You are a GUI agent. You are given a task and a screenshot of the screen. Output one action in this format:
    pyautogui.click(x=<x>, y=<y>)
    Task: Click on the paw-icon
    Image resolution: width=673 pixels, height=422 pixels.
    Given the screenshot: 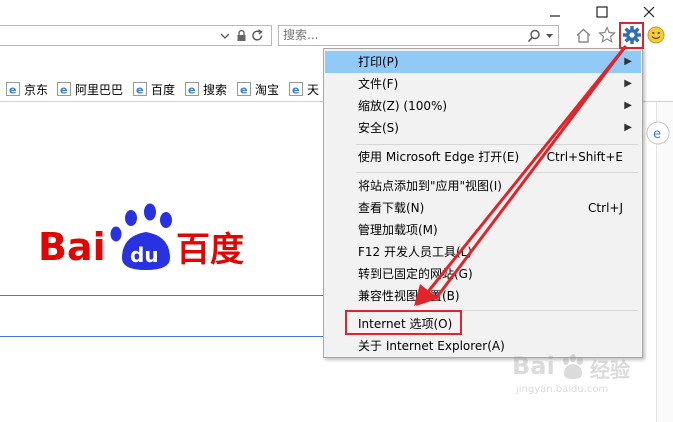 What is the action you would take?
    pyautogui.click(x=573, y=366)
    